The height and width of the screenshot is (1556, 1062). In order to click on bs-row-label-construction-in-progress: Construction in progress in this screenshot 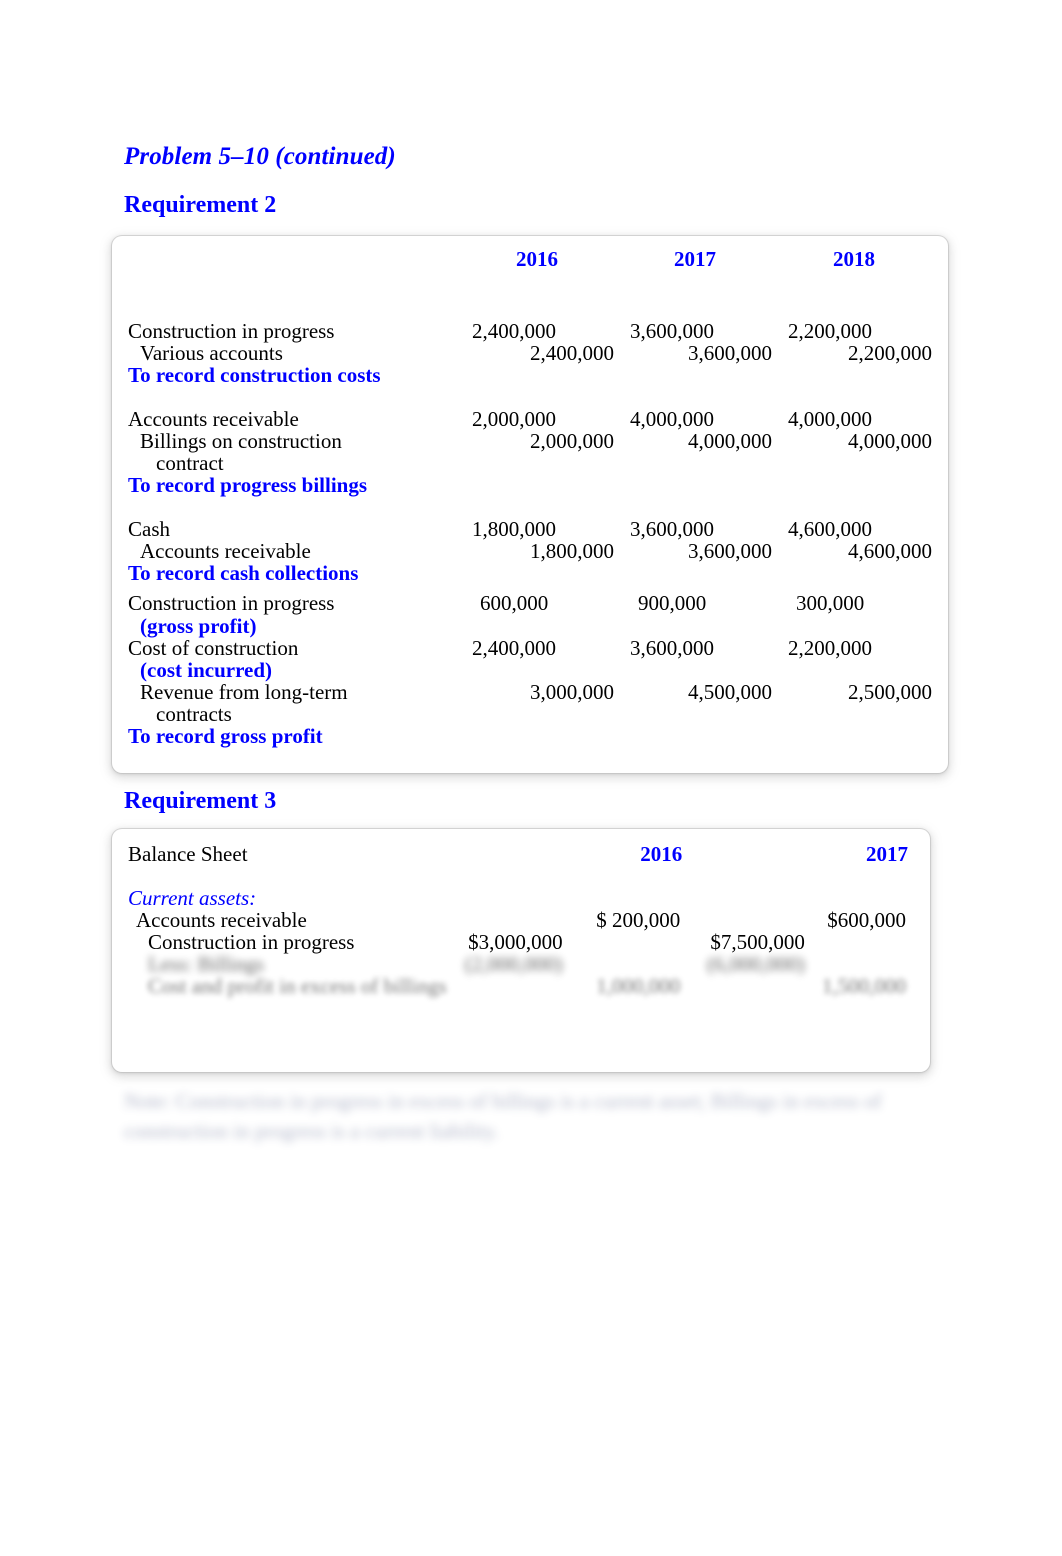, I will do `click(251, 942)`.